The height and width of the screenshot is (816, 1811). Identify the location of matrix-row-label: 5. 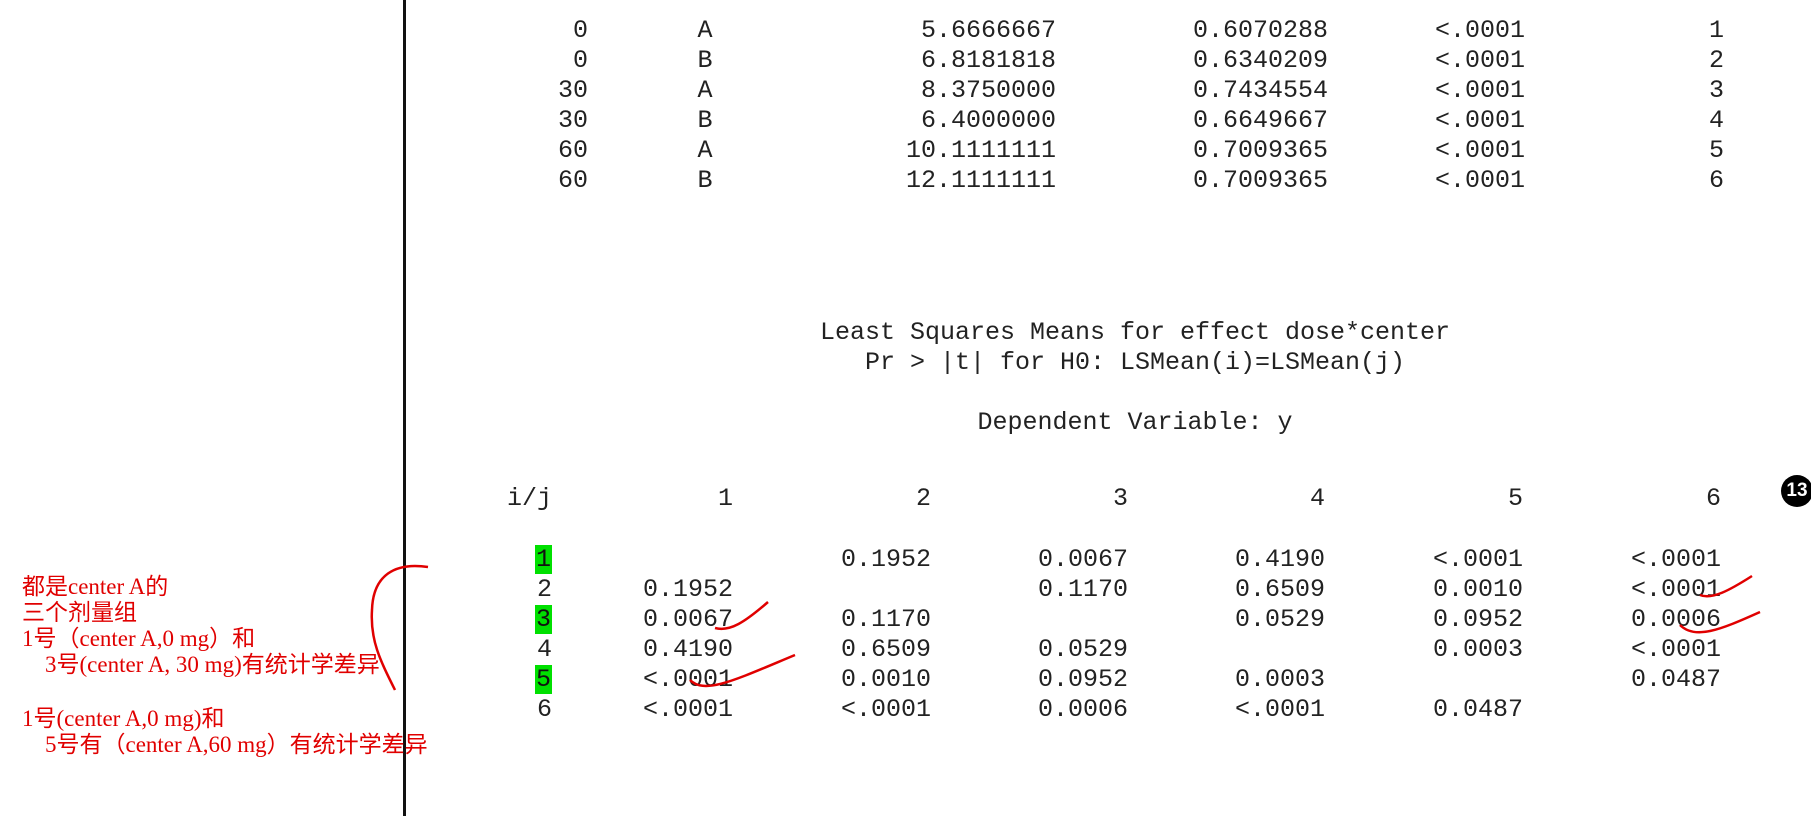
(526, 680).